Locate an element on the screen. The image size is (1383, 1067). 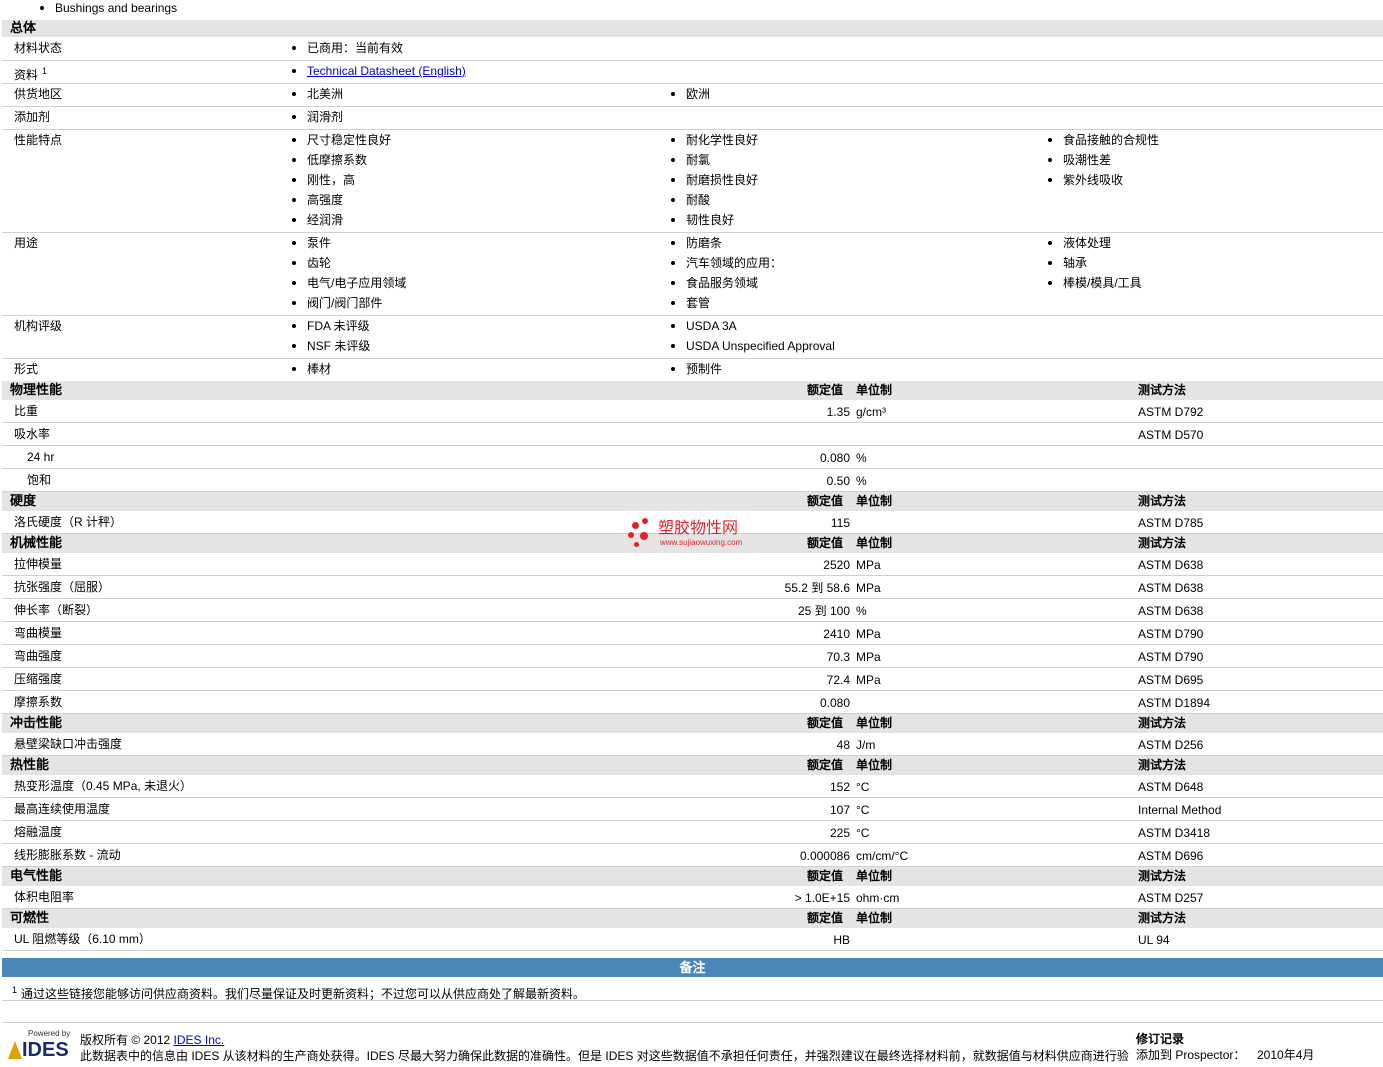
property-method: ASTM D695 is located at coordinates (1171, 680).